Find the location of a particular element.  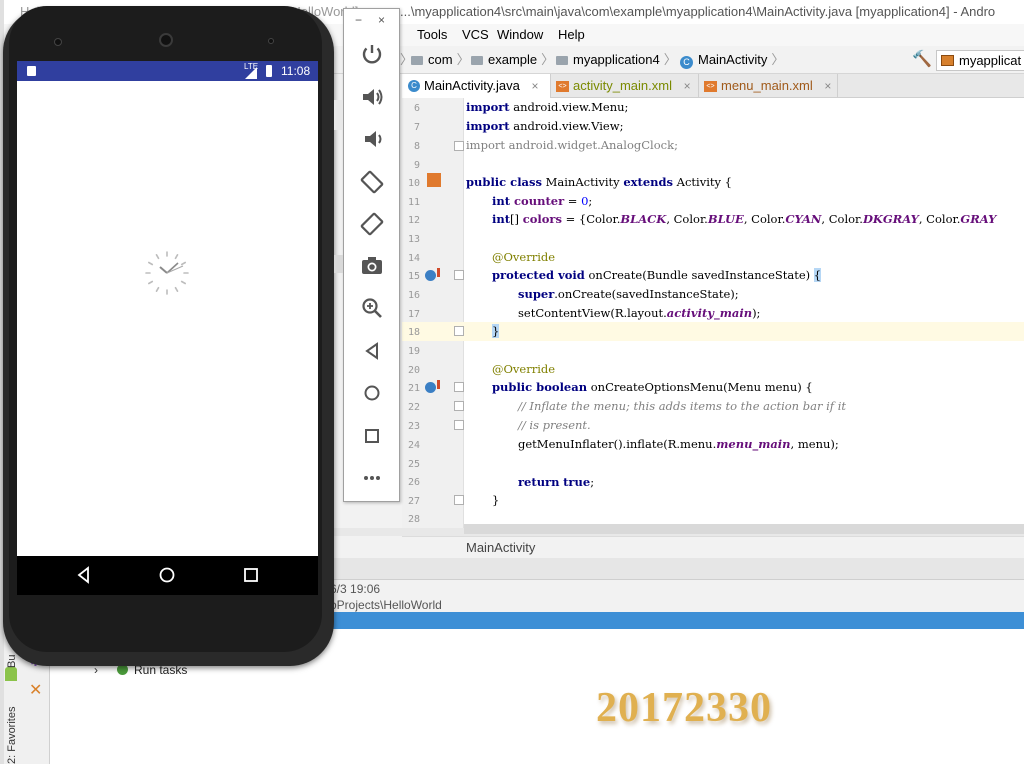

menu-tools: Tools is located at coordinates (432, 35).